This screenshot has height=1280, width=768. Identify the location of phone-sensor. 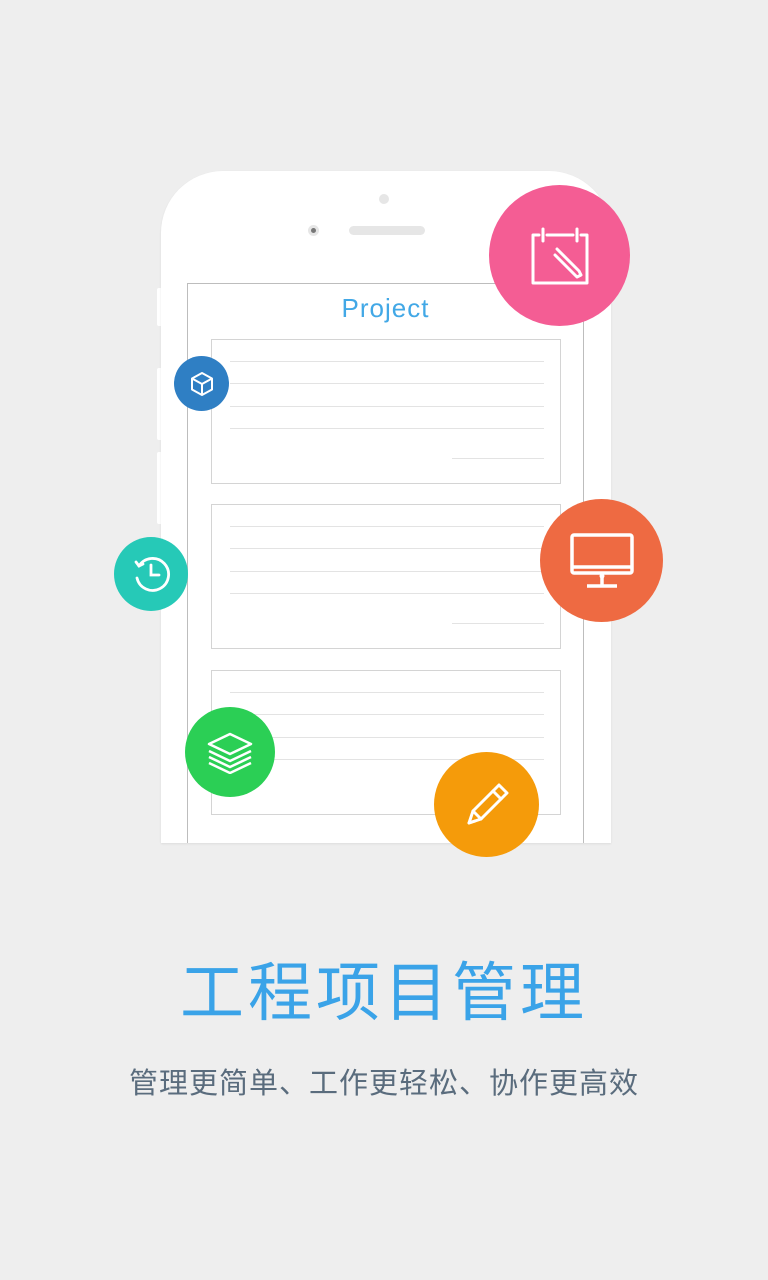
(384, 199).